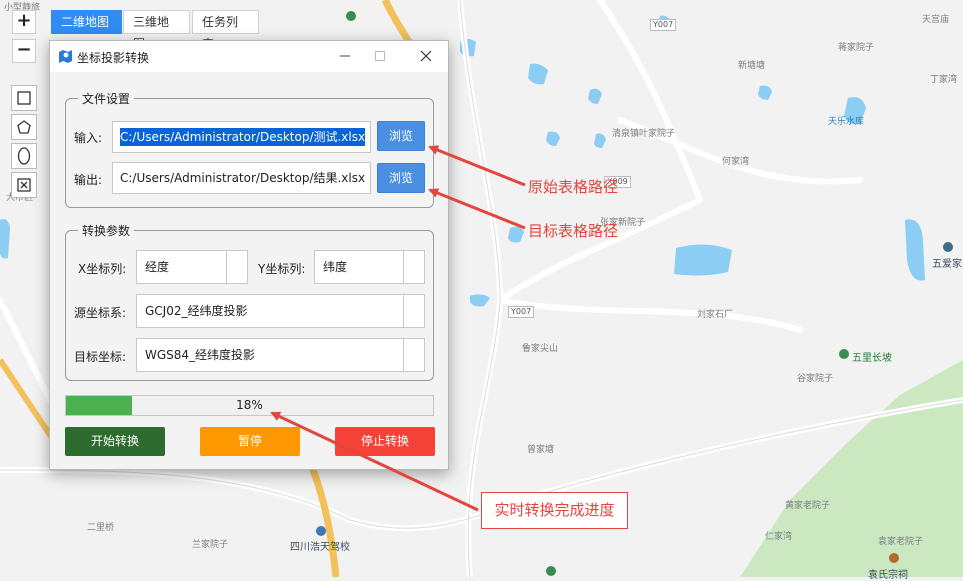  What do you see at coordinates (282, 269) in the screenshot?
I see `y-column-label: Y坐标列:` at bounding box center [282, 269].